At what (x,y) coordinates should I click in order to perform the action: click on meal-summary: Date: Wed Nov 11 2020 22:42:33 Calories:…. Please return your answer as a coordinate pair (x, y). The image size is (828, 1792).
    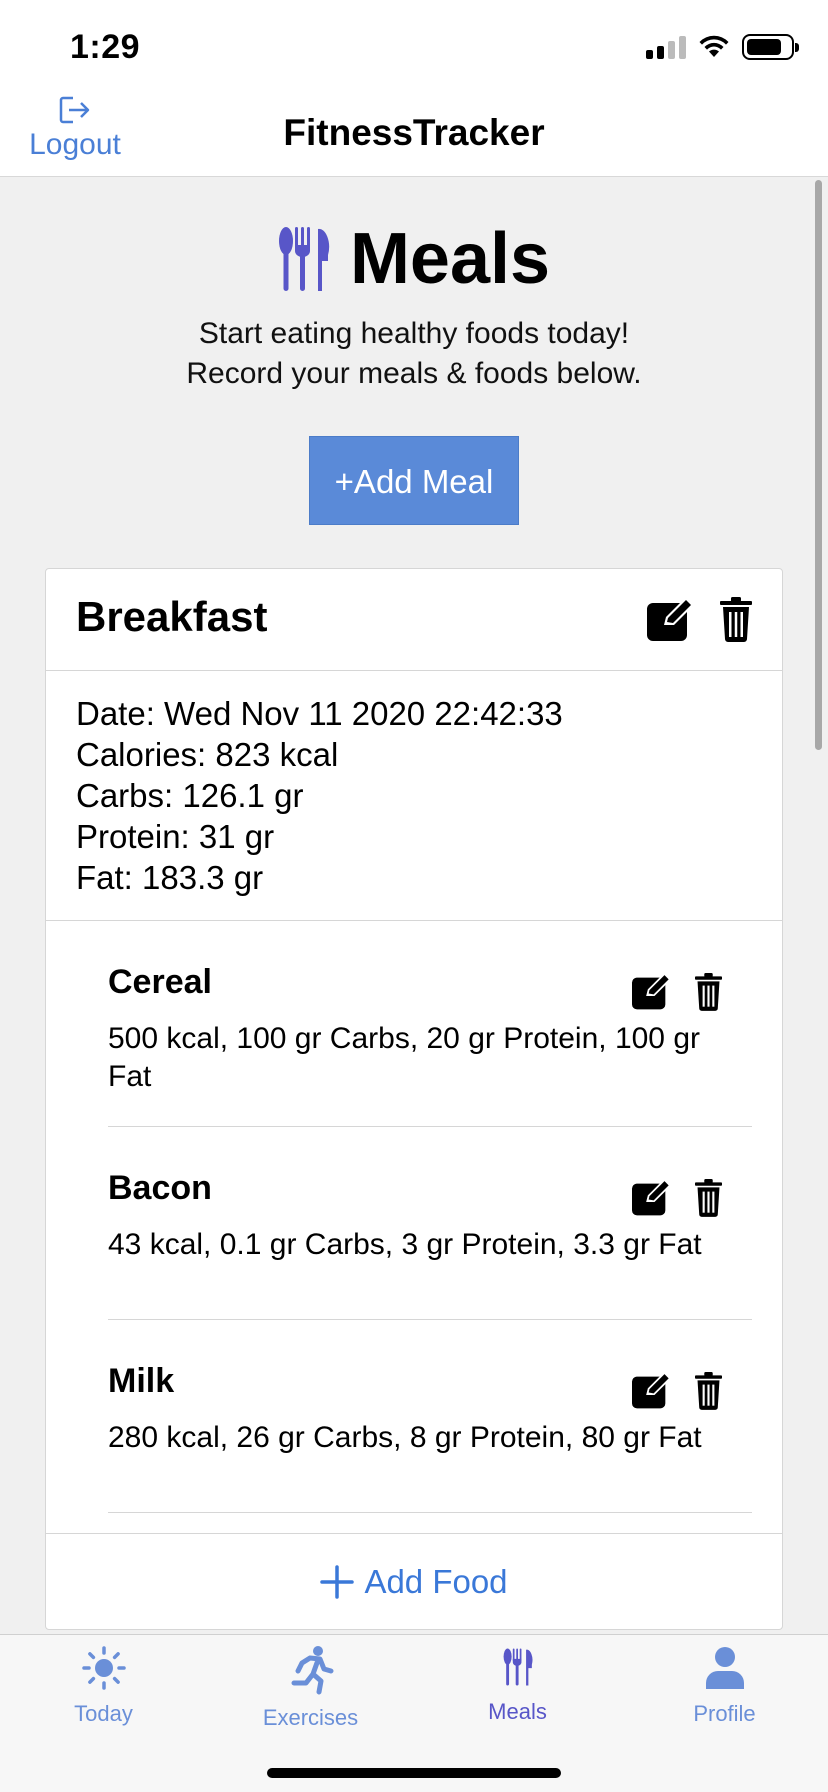
    Looking at the image, I should click on (414, 796).